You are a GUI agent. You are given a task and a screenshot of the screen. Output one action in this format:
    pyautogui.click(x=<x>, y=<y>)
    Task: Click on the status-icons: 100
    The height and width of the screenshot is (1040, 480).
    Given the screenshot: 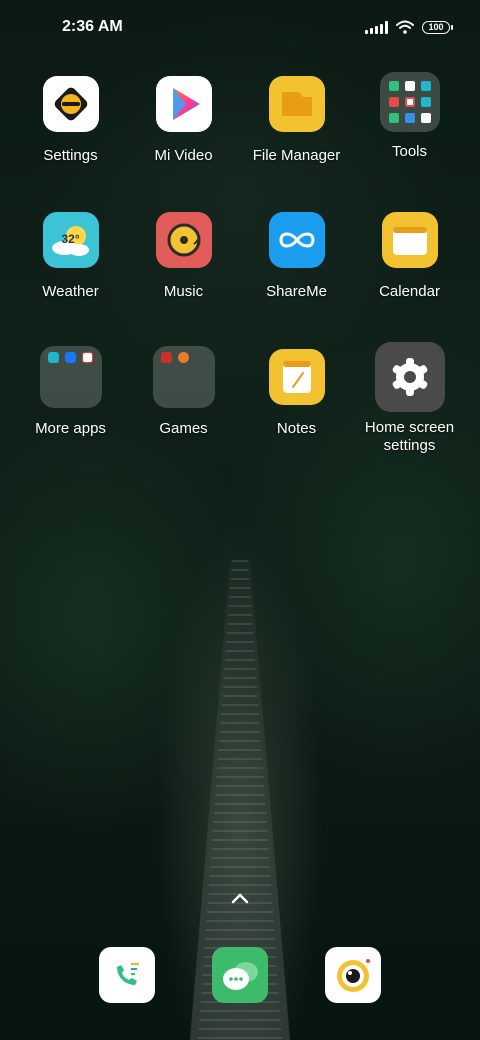 What is the action you would take?
    pyautogui.click(x=409, y=27)
    